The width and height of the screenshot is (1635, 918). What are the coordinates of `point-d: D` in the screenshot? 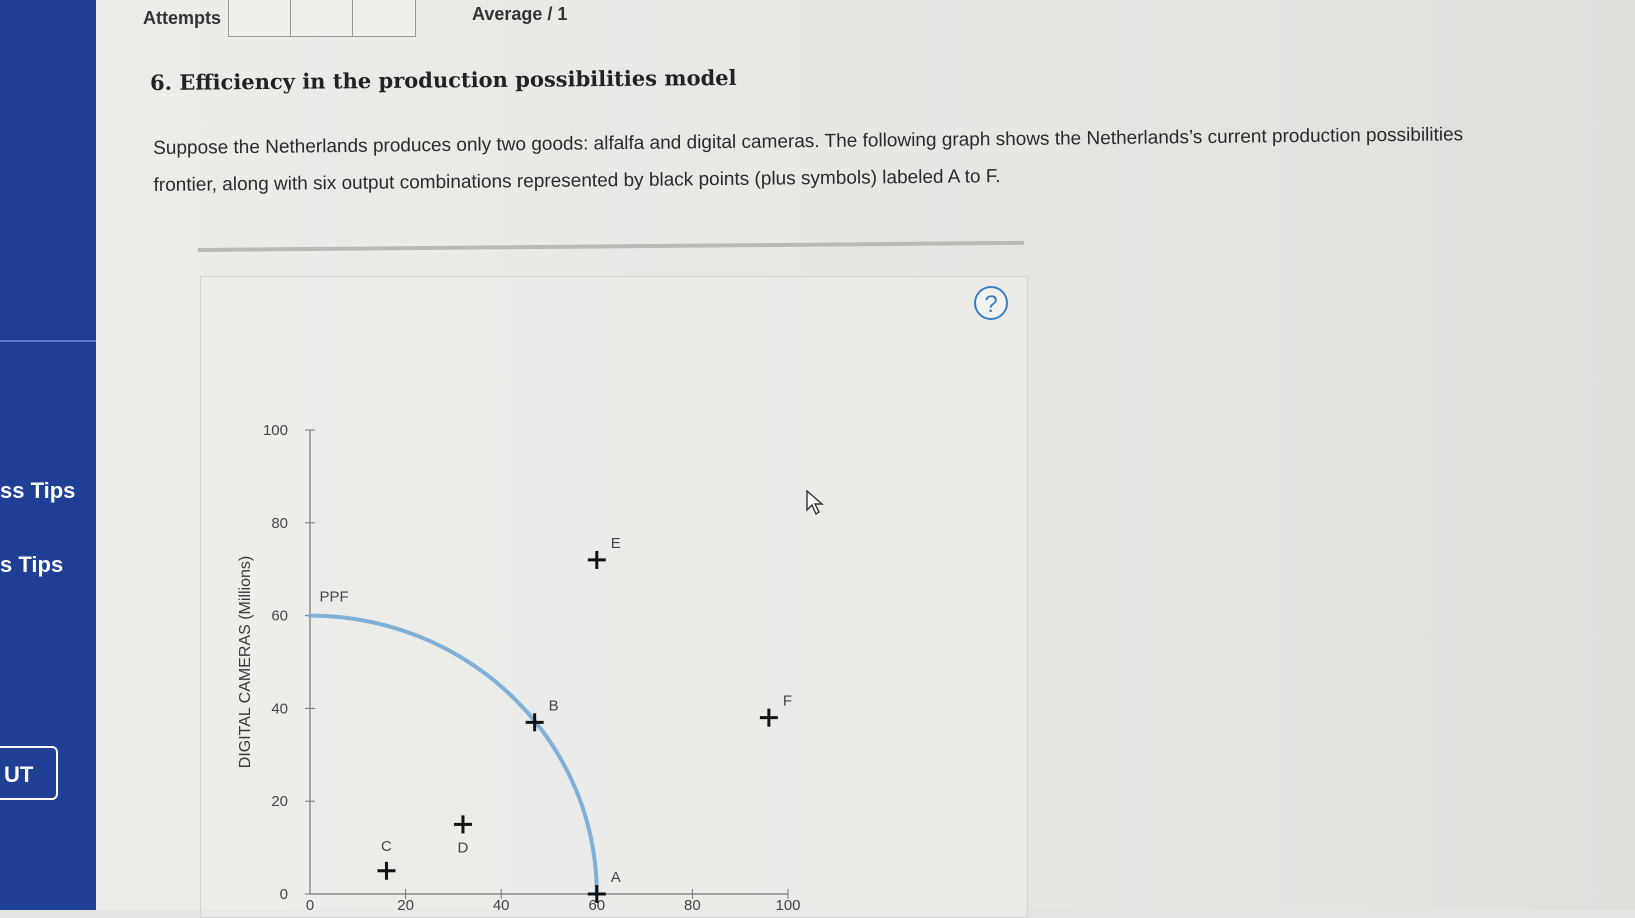 It's located at (462, 835).